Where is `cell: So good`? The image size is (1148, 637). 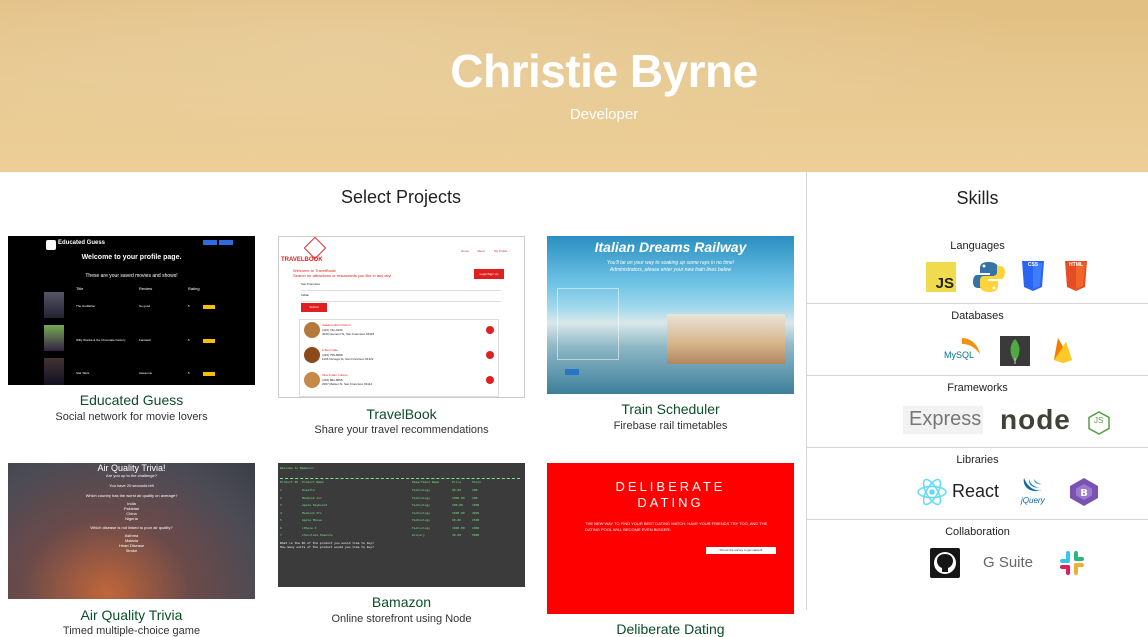 cell: So good is located at coordinates (145, 306).